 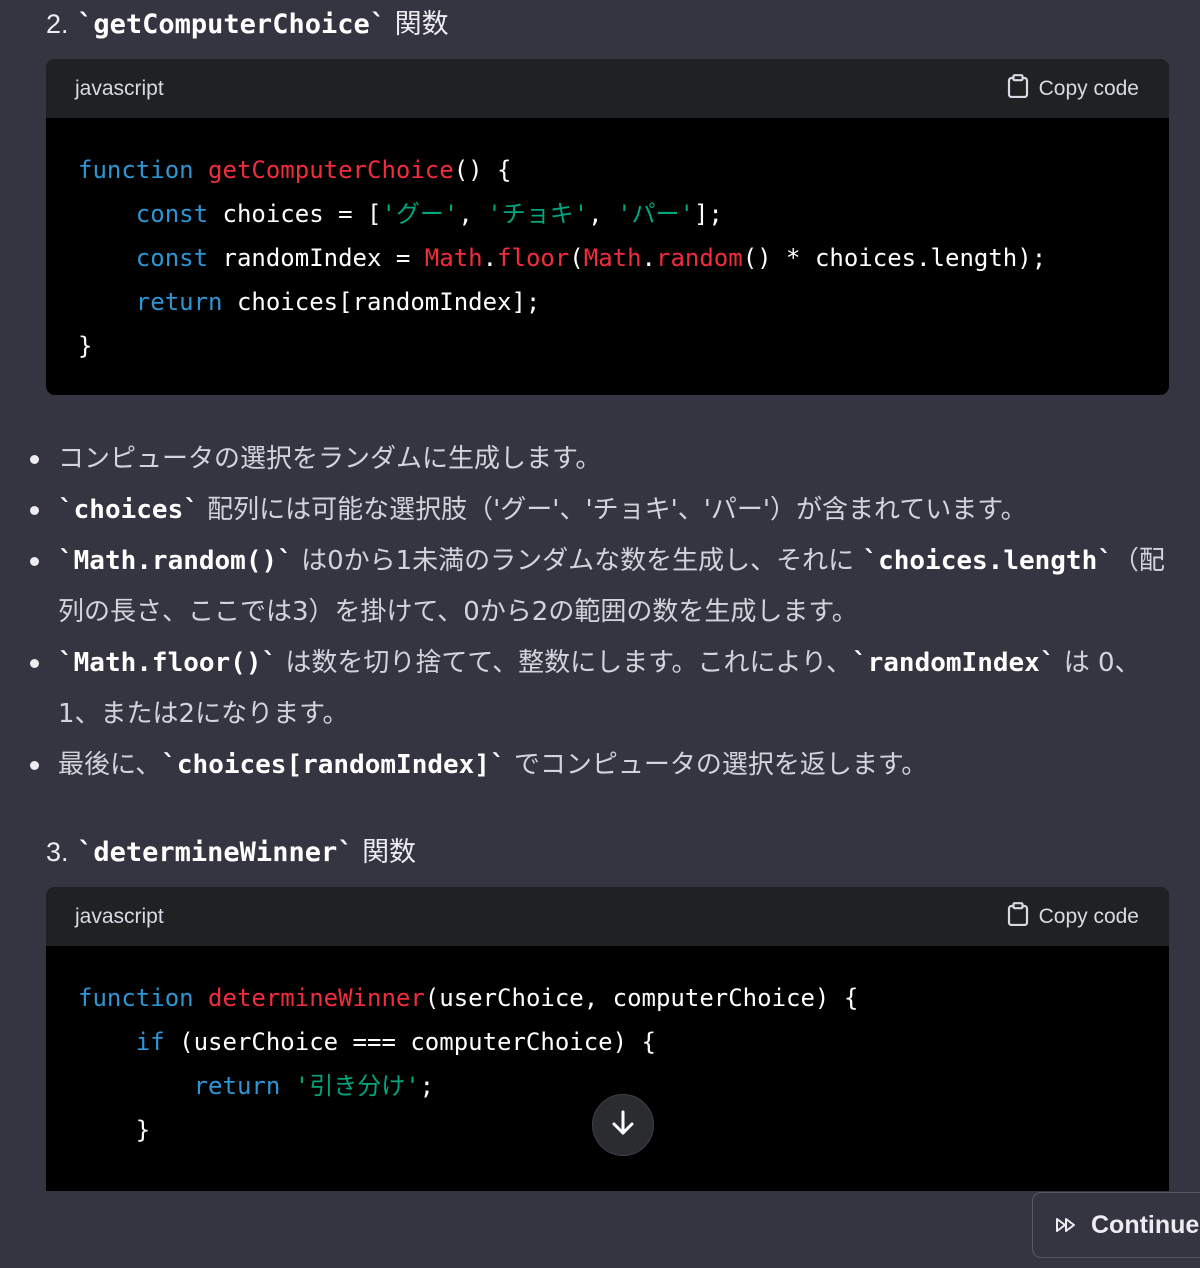 I want to click on continue-label: Continue, so click(x=1145, y=1224).